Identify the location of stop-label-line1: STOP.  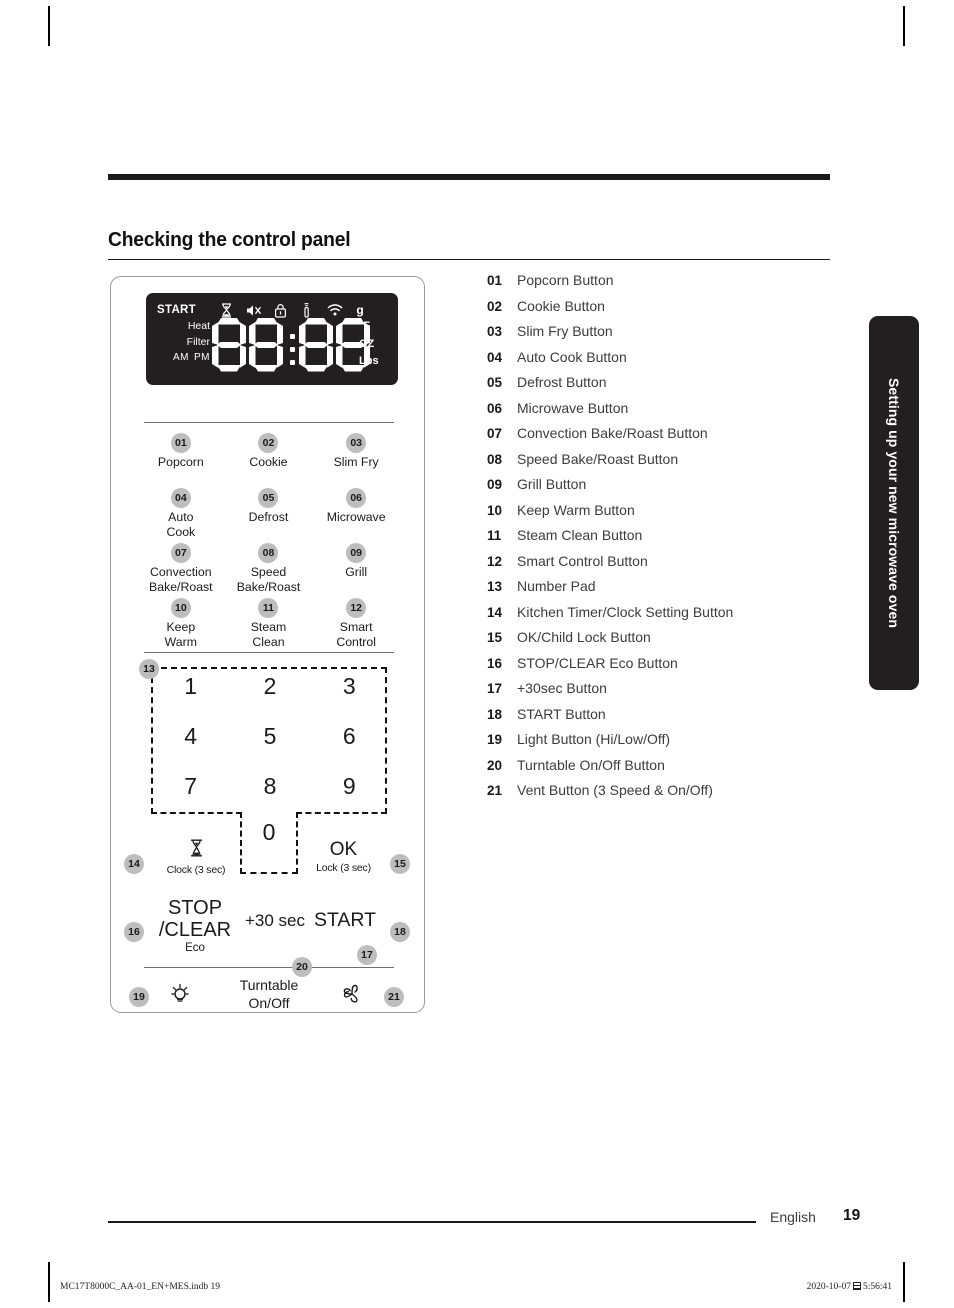
(195, 908).